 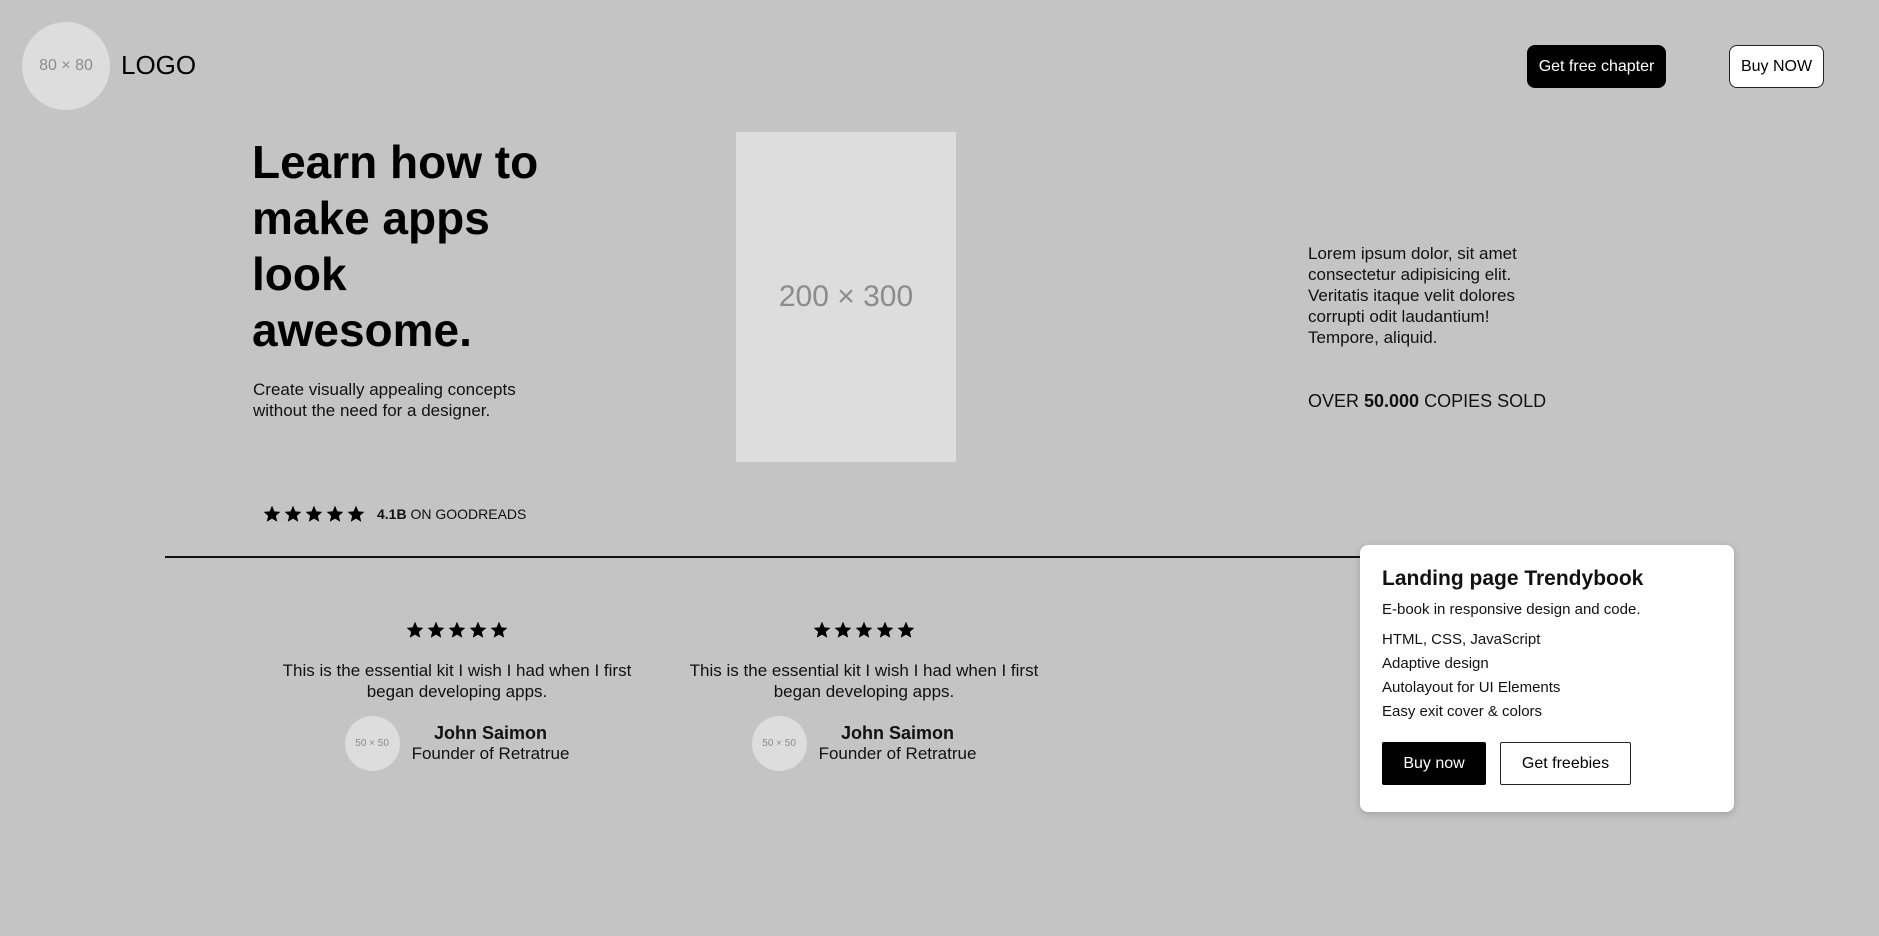 I want to click on feature-item: Autolayout for UI Elements, so click(x=1471, y=687).